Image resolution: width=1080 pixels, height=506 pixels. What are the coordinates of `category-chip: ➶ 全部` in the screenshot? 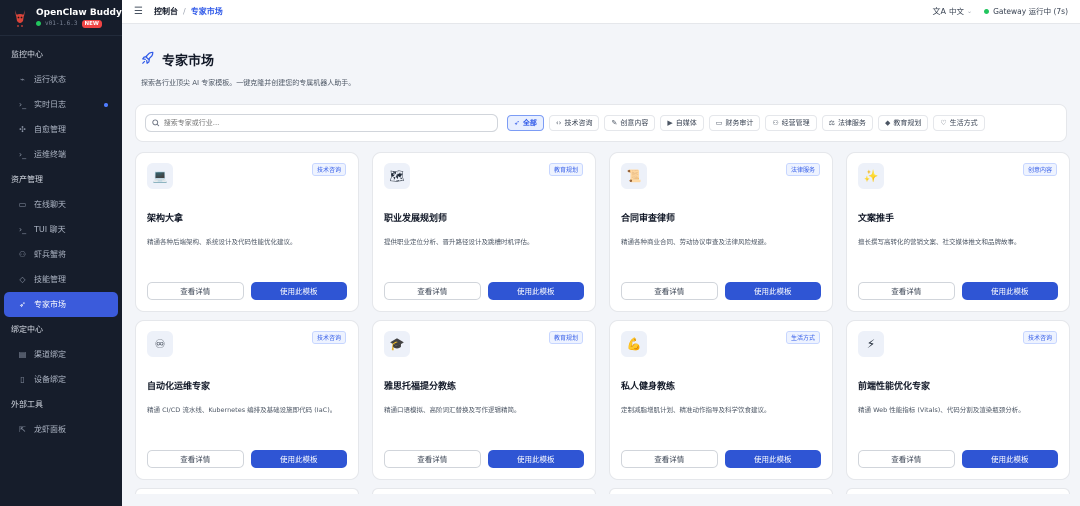 It's located at (525, 123).